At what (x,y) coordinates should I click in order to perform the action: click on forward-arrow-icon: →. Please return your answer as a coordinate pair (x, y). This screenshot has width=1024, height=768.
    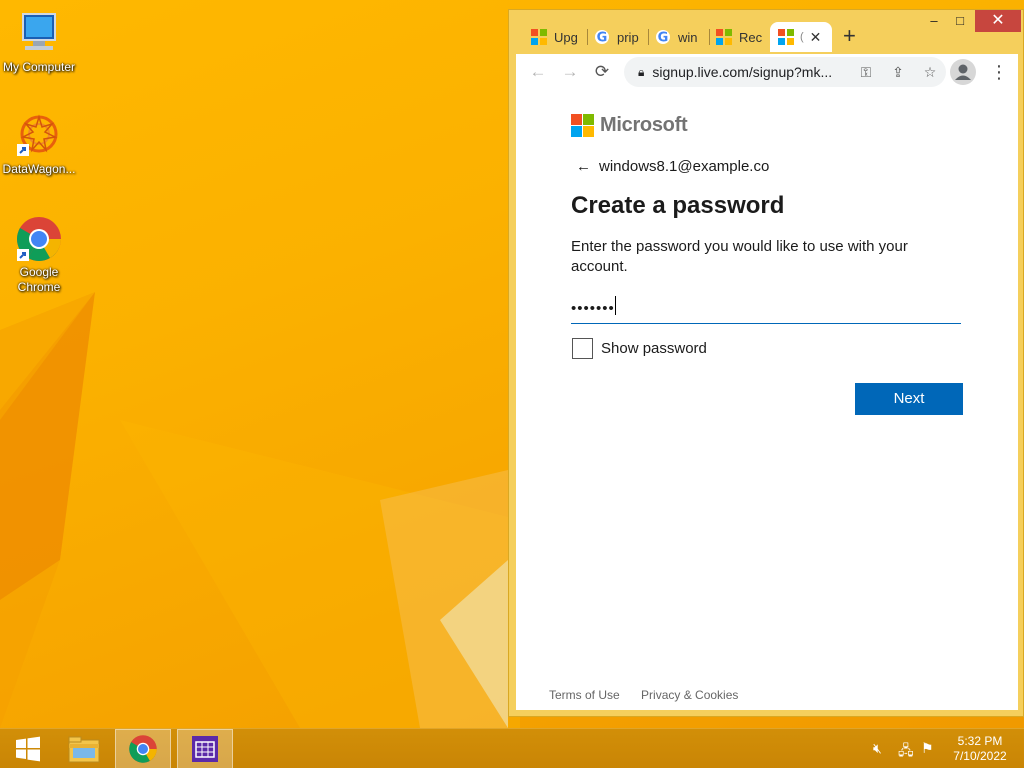
    Looking at the image, I should click on (570, 72).